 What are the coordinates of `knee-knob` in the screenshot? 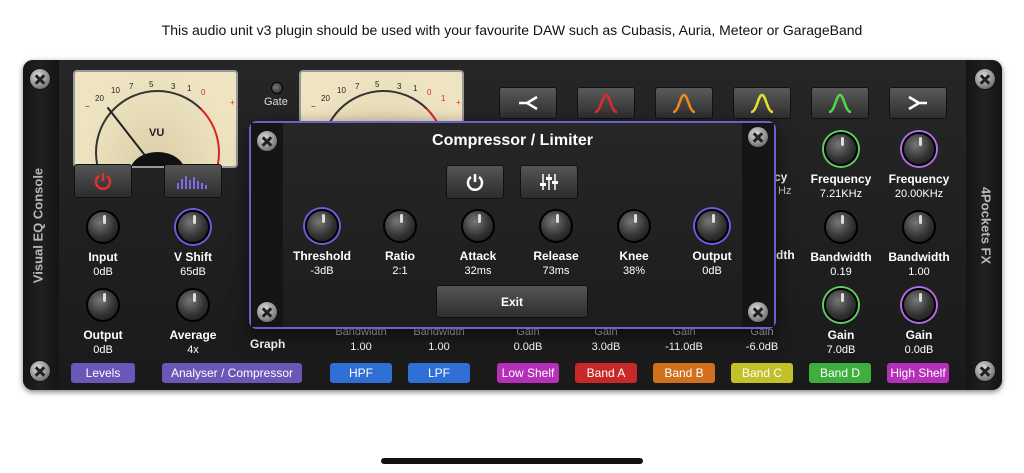 It's located at (634, 226).